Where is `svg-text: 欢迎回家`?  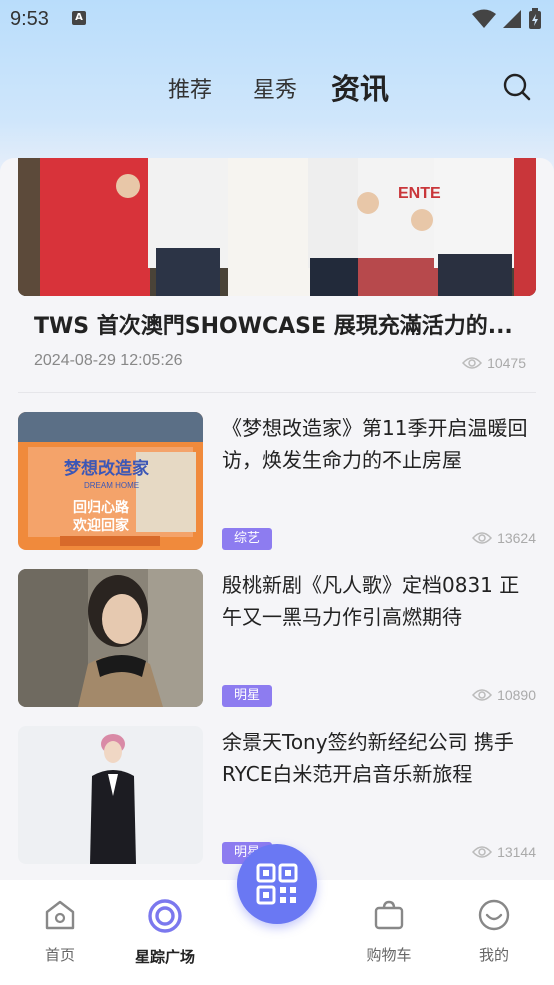 svg-text: 欢迎回家 is located at coordinates (101, 525).